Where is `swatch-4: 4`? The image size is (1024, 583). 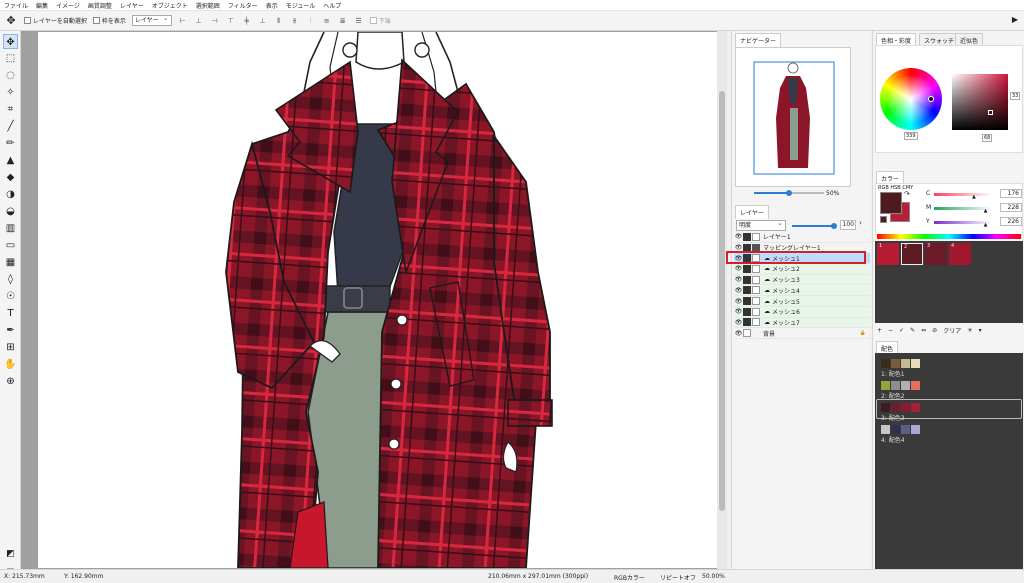 swatch-4: 4 is located at coordinates (960, 254).